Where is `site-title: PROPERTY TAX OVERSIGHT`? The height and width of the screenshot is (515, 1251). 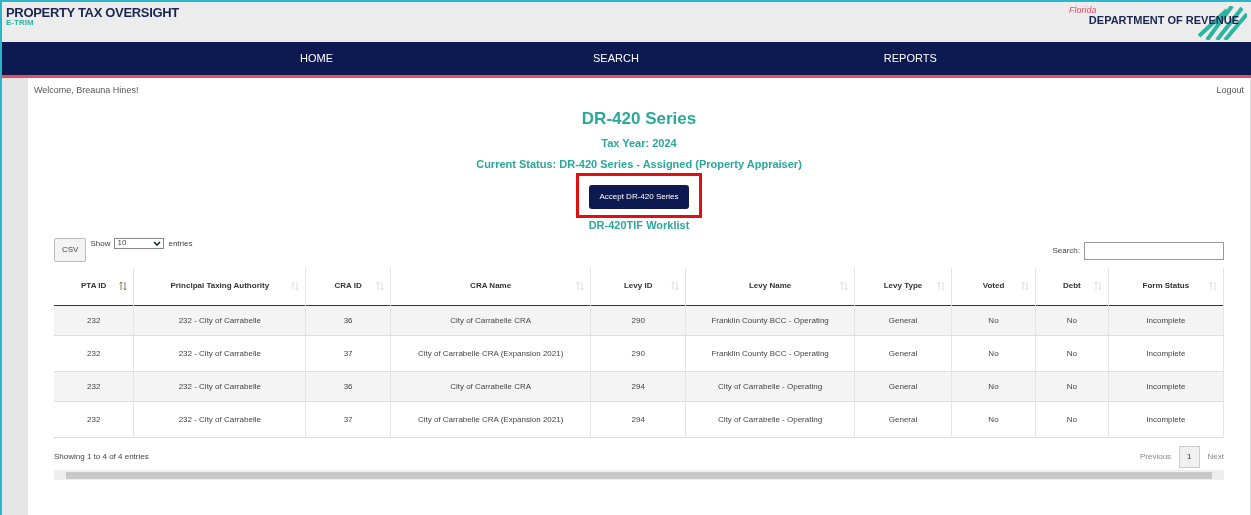 site-title: PROPERTY TAX OVERSIGHT is located at coordinates (92, 12).